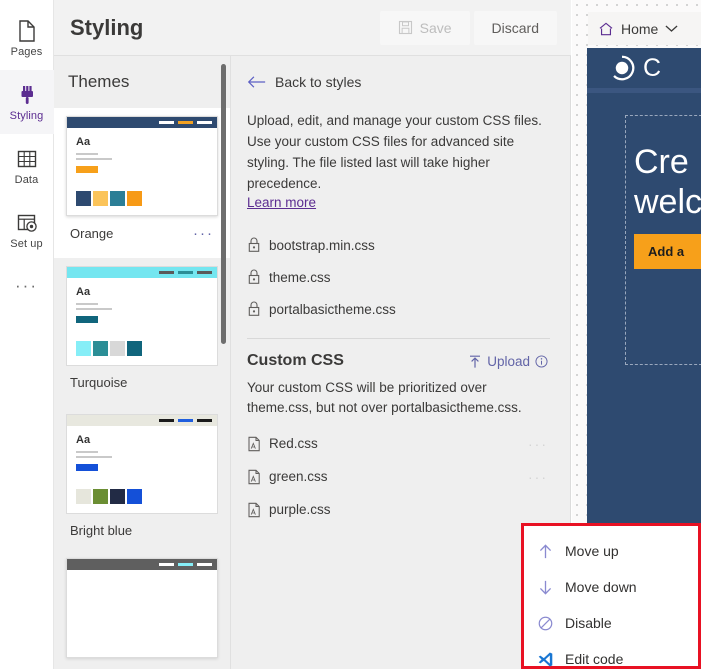  Describe the element at coordinates (541, 361) in the screenshot. I see `info-circle-icon` at that location.